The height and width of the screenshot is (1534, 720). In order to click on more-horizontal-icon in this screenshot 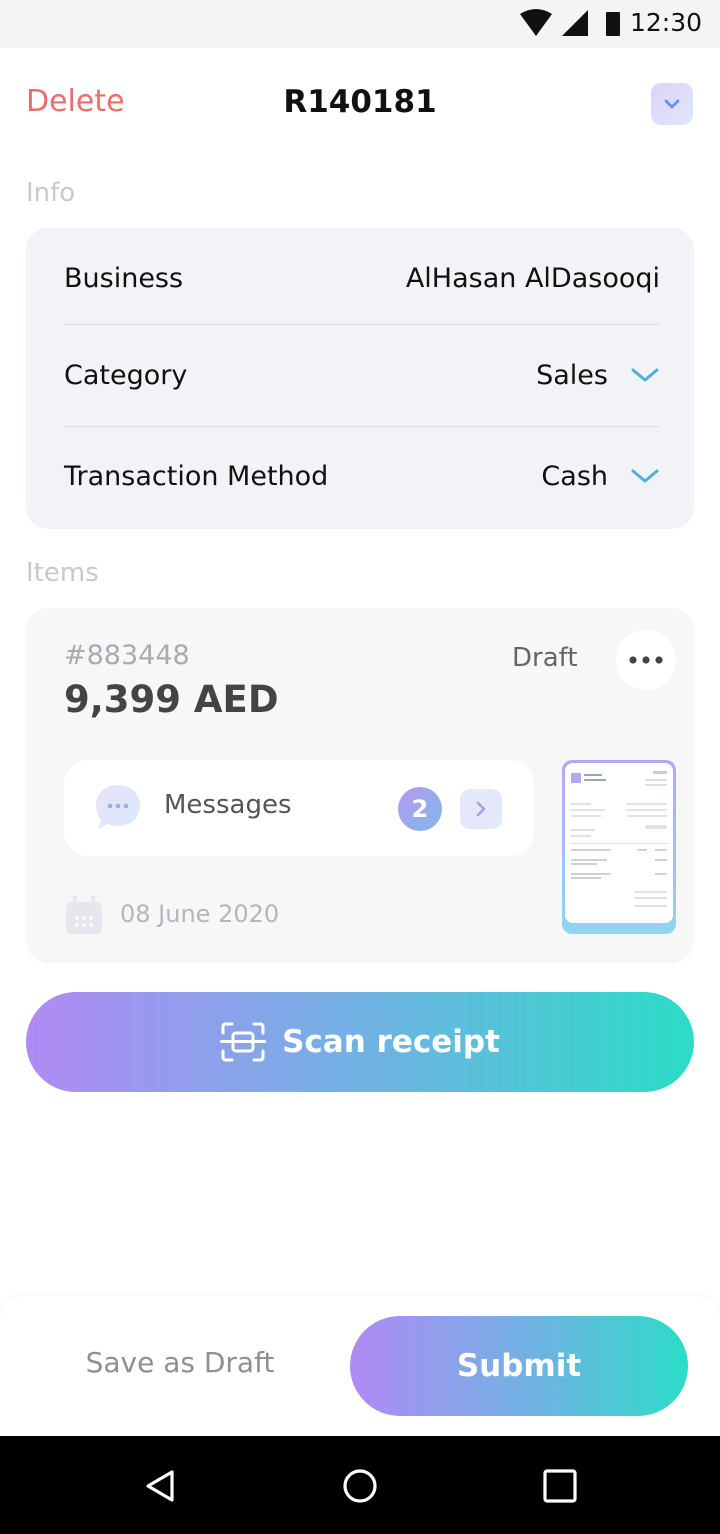, I will do `click(646, 660)`.